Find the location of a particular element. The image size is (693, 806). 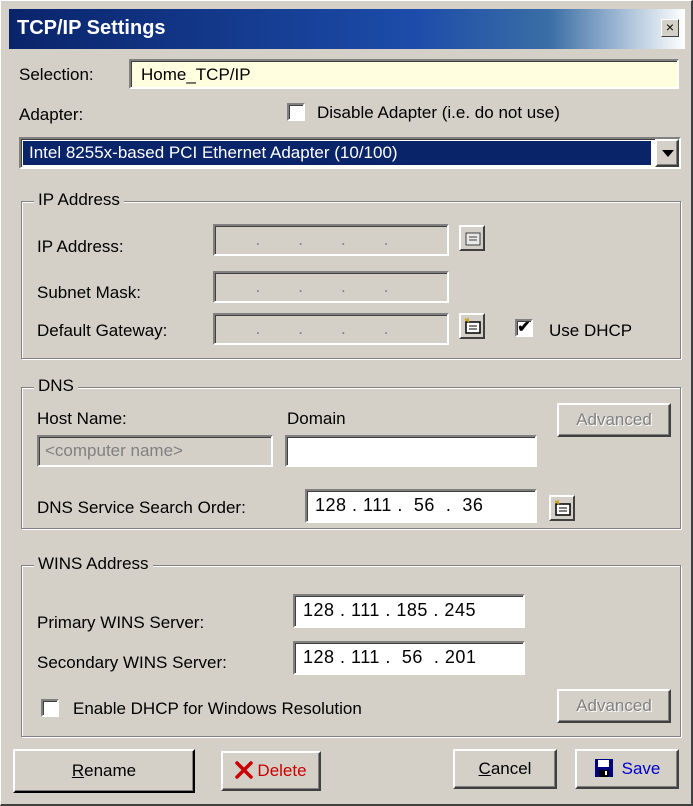

delete-x-icon is located at coordinates (244, 770).